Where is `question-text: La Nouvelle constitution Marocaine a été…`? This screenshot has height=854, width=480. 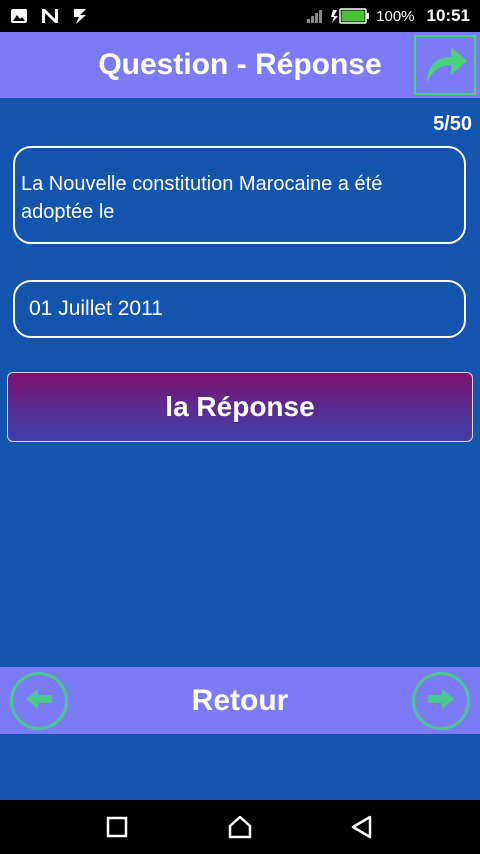 question-text: La Nouvelle constitution Marocaine a été… is located at coordinates (202, 198).